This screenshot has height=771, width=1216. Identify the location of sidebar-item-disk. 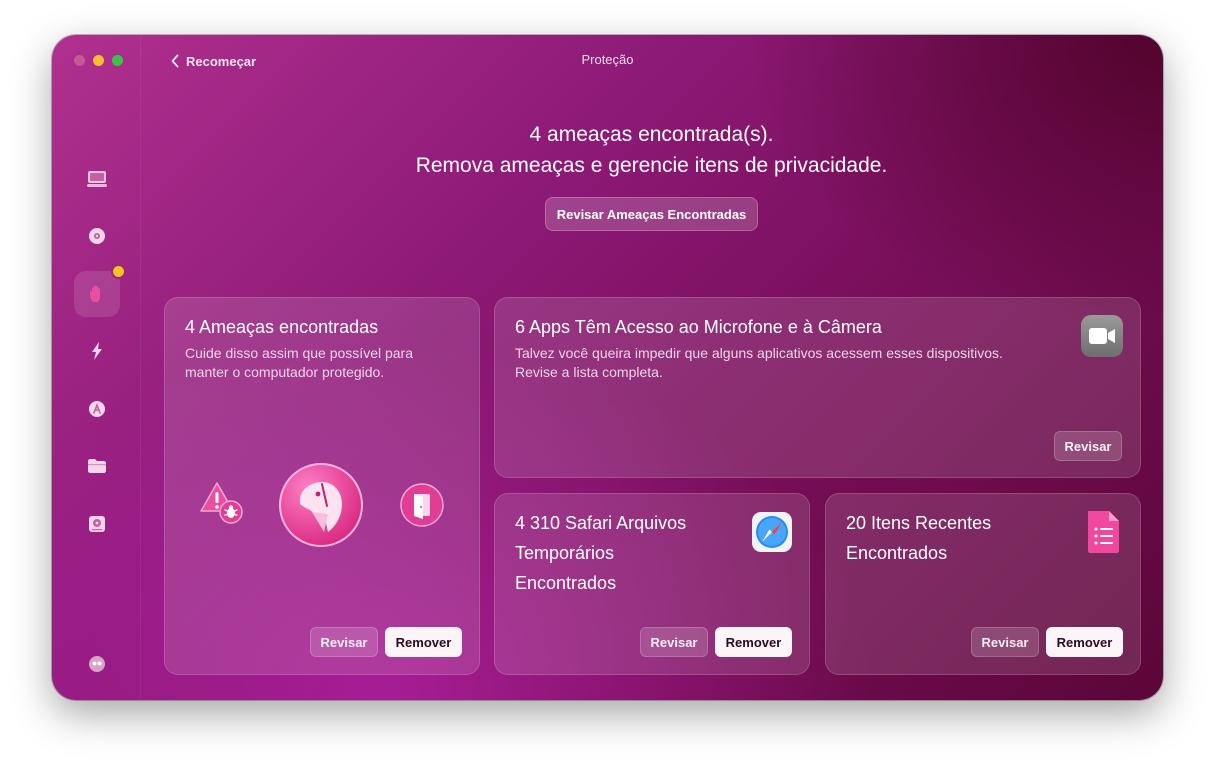
(97, 524).